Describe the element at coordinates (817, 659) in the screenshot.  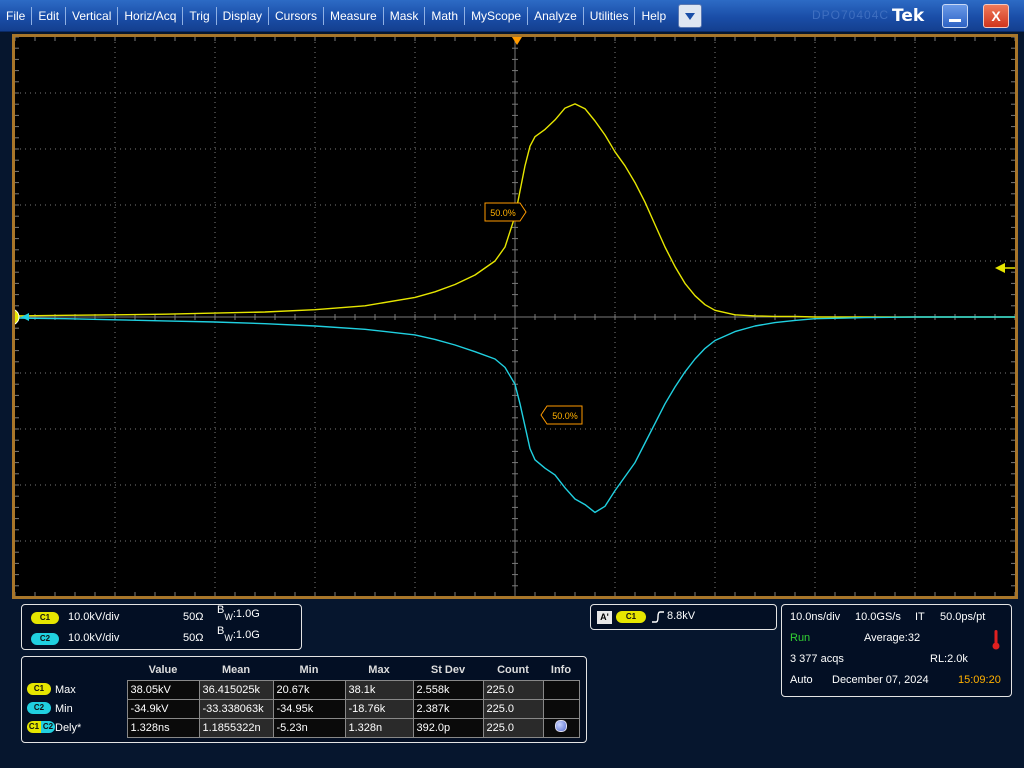
I see `acquisition-count: 3 377 acqs` at that location.